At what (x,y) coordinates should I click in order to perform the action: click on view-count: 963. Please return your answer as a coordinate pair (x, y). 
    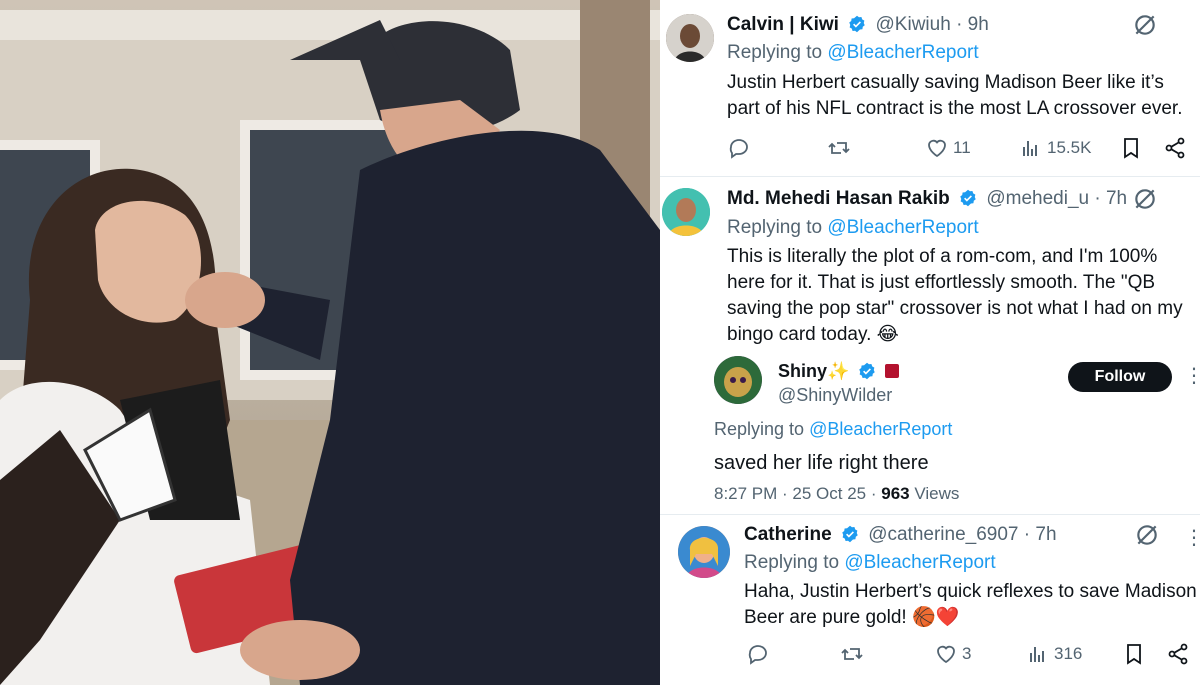
    Looking at the image, I should click on (895, 493).